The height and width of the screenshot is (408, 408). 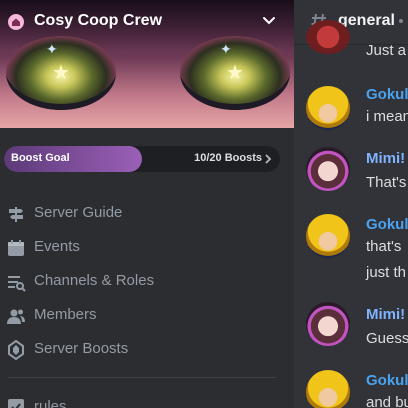 I want to click on nav-server-boosts: Server Boosts, so click(x=146, y=349).